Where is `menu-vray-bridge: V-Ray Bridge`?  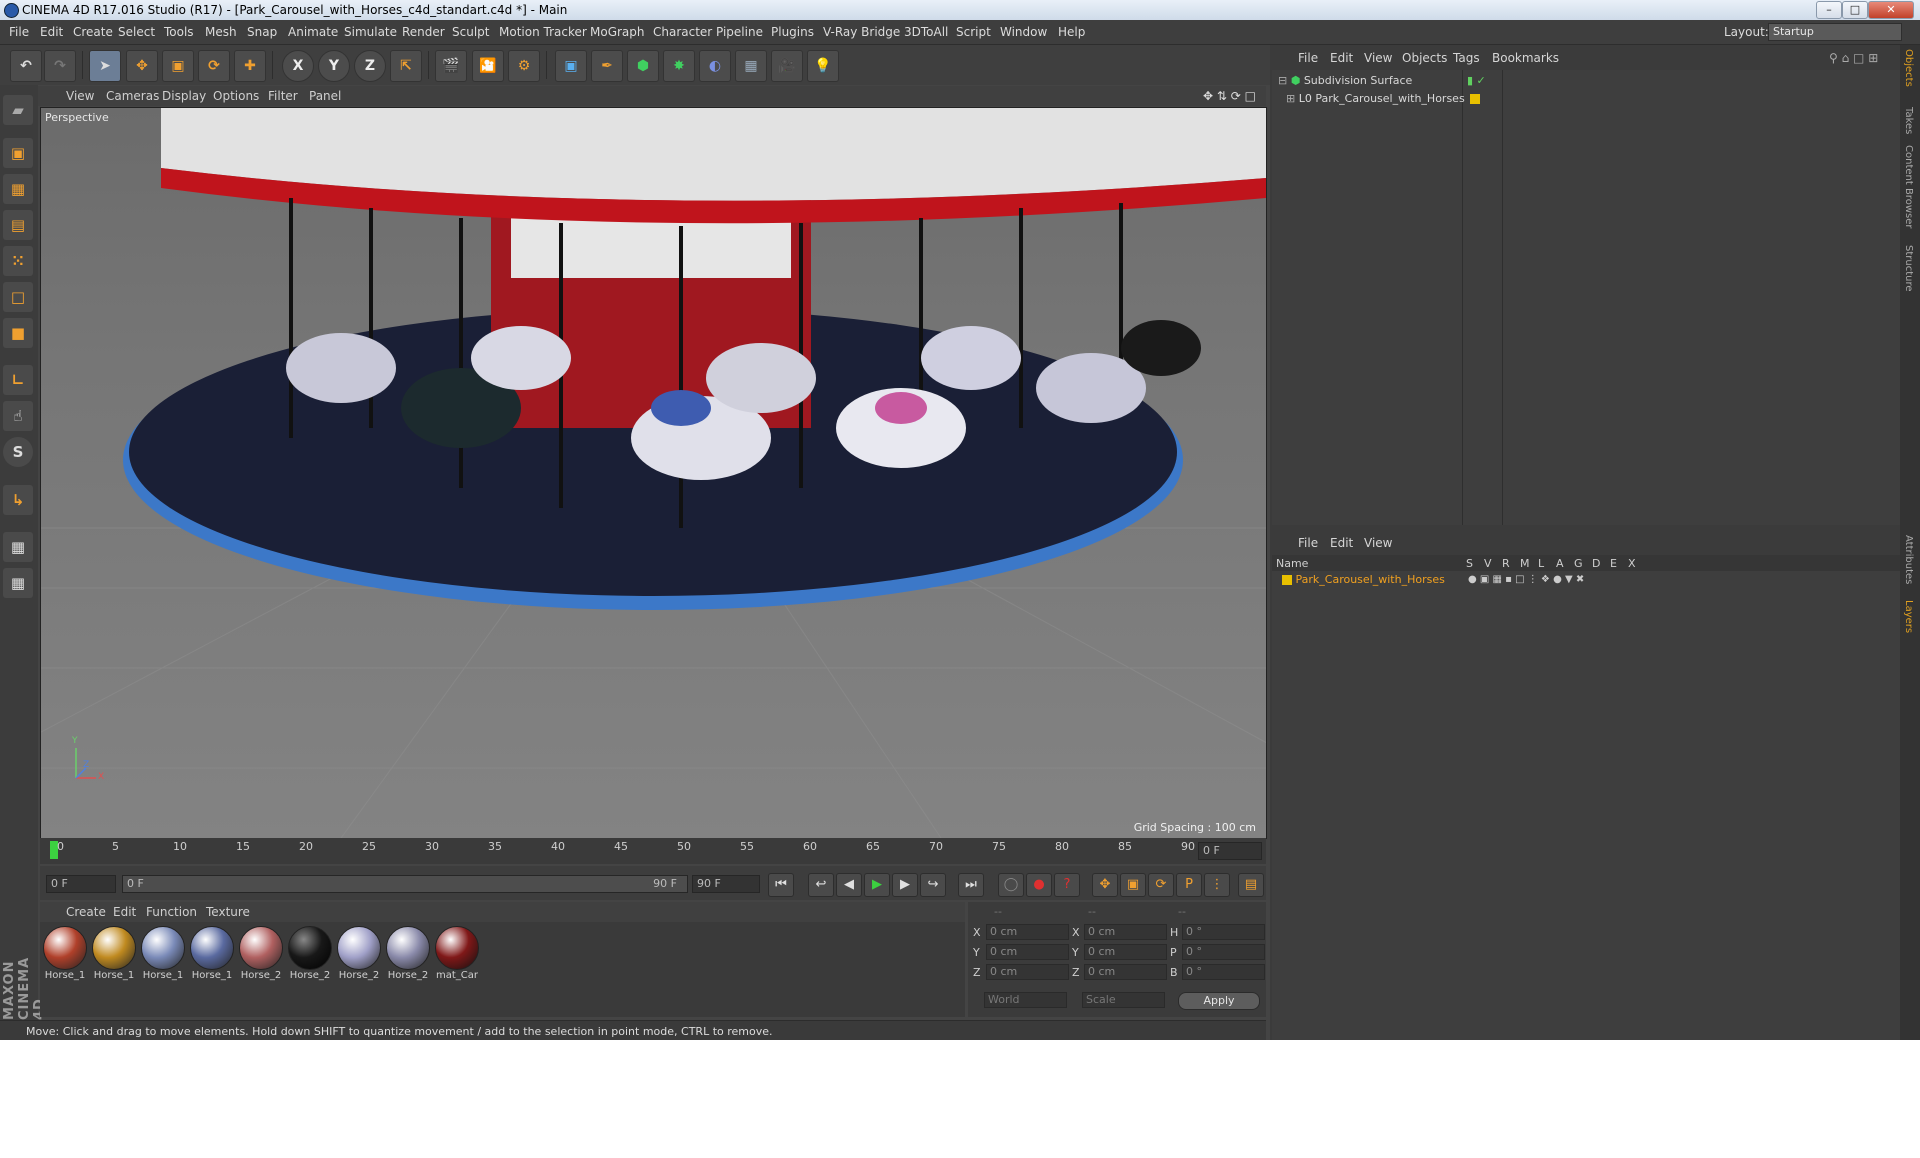
menu-vray-bridge: V-Ray Bridge is located at coordinates (861, 32).